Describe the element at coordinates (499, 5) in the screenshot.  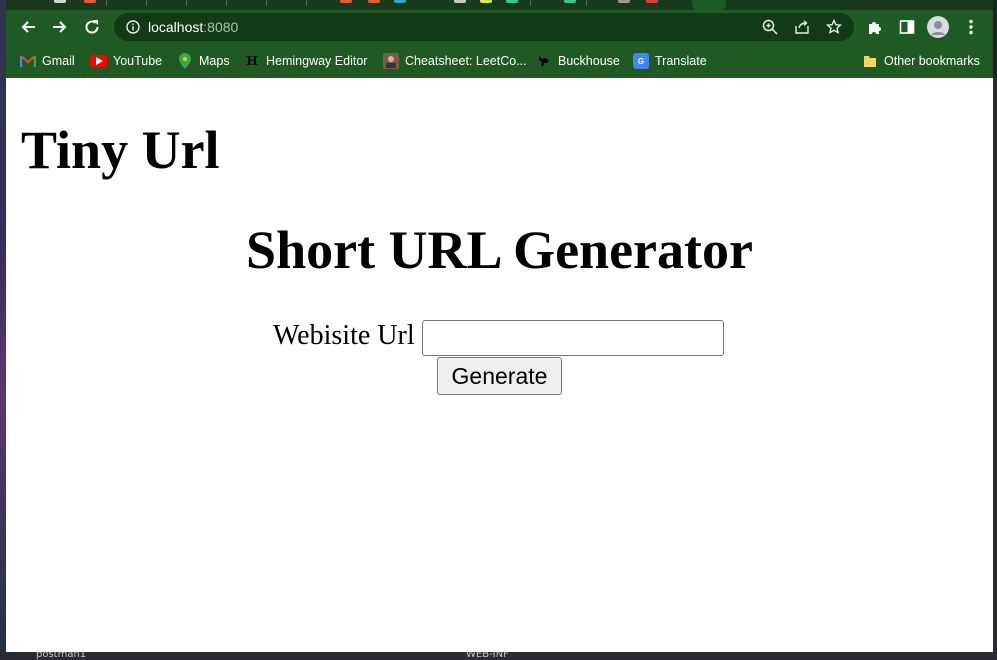
I see `tab-strip` at that location.